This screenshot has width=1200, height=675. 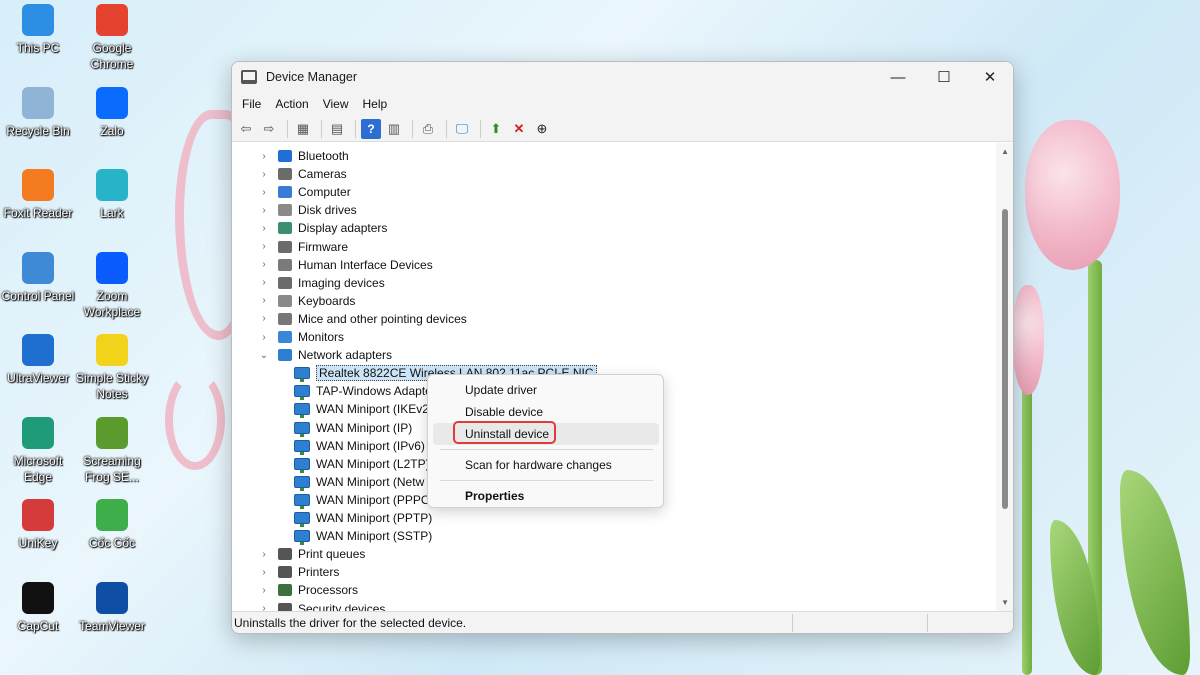 I want to click on tree-category: › Bluetooth, so click(x=303, y=156).